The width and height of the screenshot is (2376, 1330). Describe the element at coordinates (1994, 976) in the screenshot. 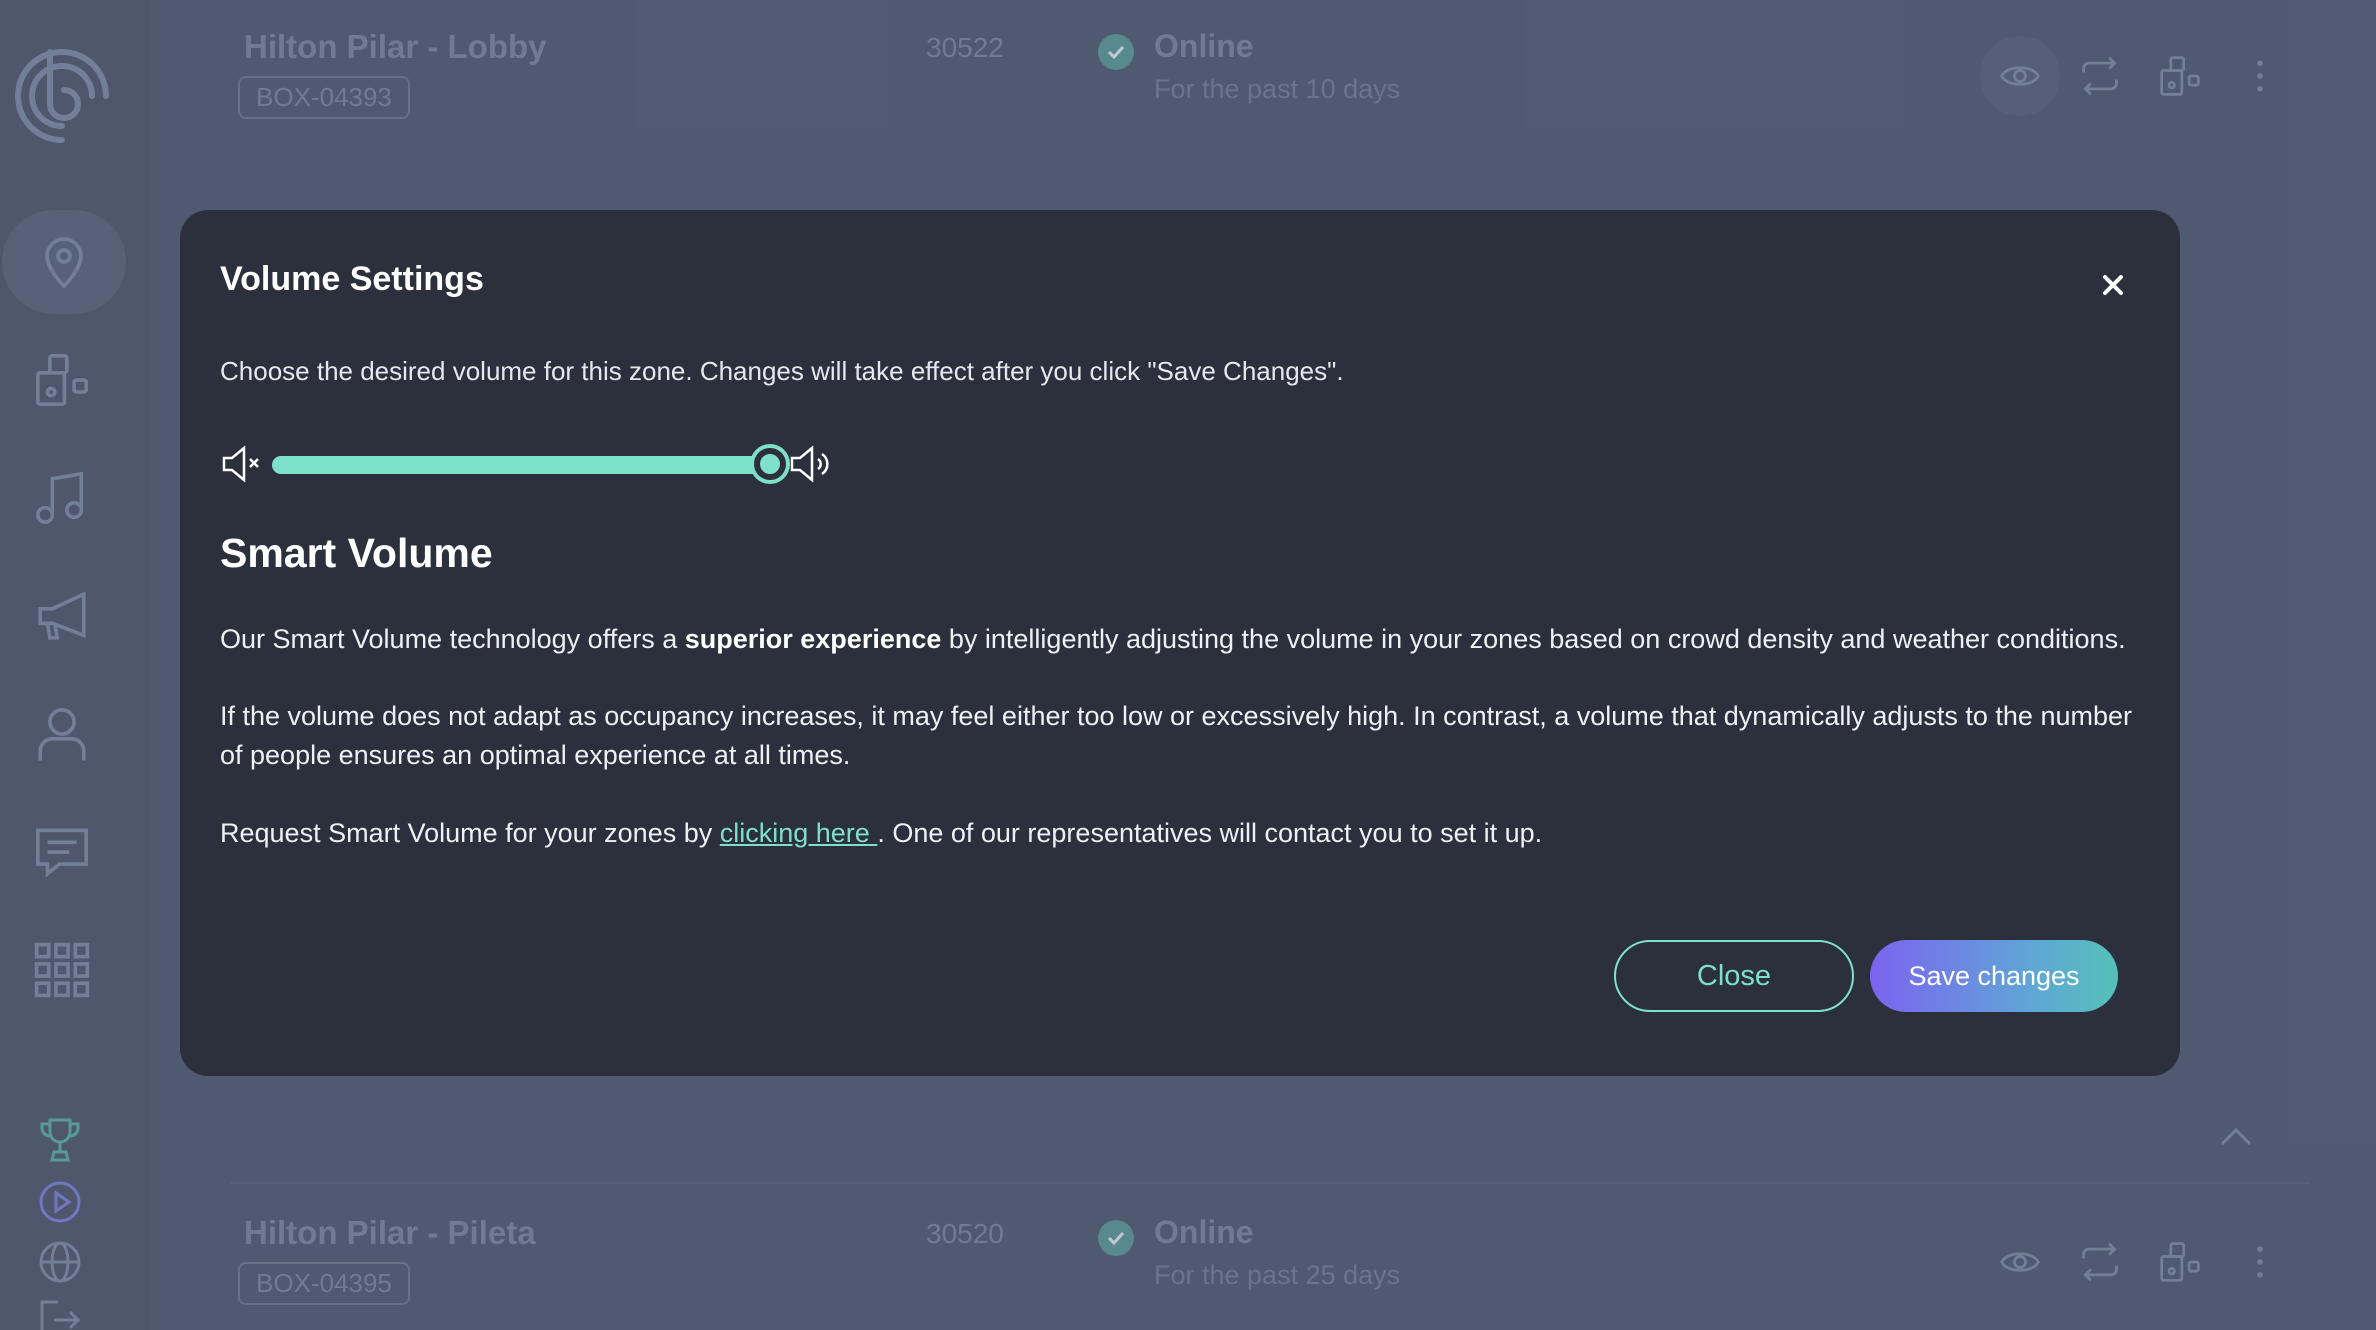

I see `save-changes-button: Save changes` at that location.